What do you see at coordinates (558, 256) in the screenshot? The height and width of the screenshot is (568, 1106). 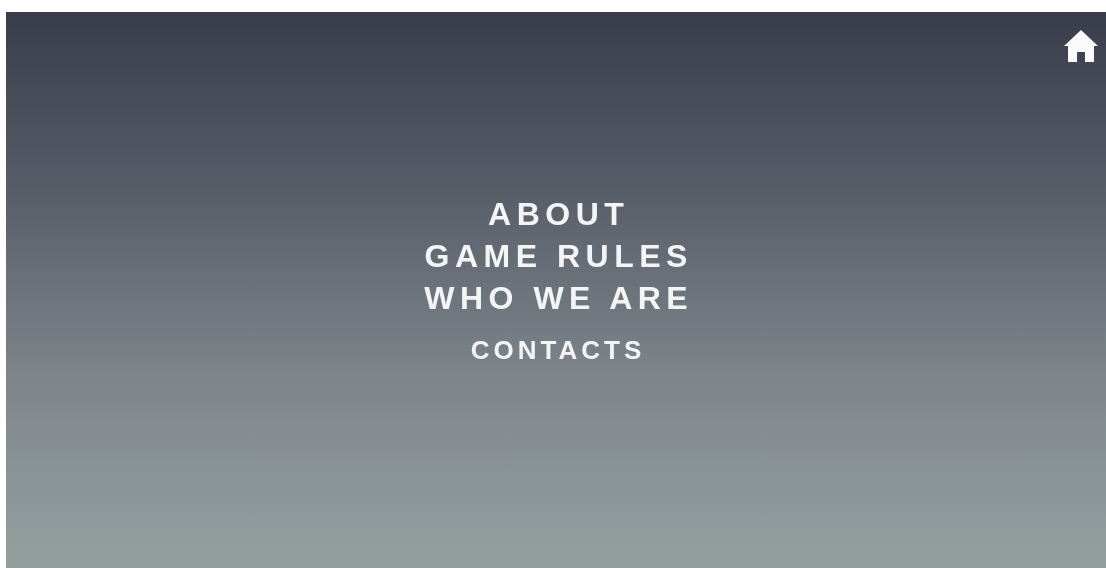 I see `menu-link: GAME RULES` at bounding box center [558, 256].